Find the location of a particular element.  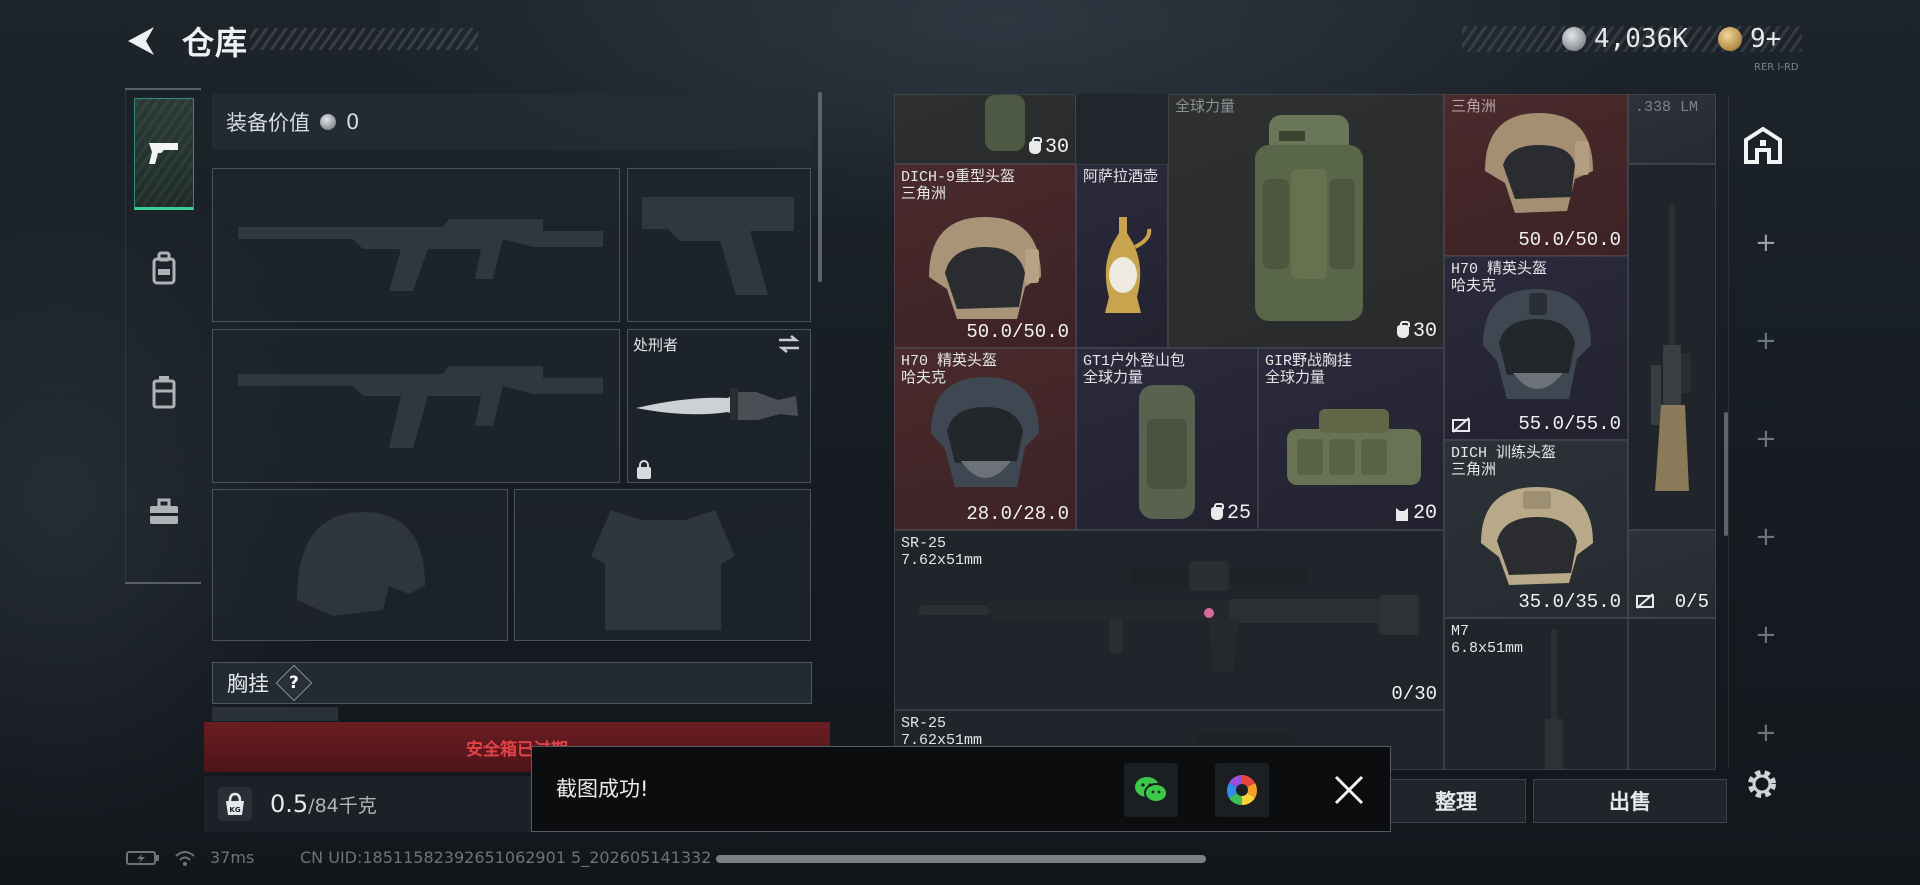

slot-helmet is located at coordinates (360, 565).